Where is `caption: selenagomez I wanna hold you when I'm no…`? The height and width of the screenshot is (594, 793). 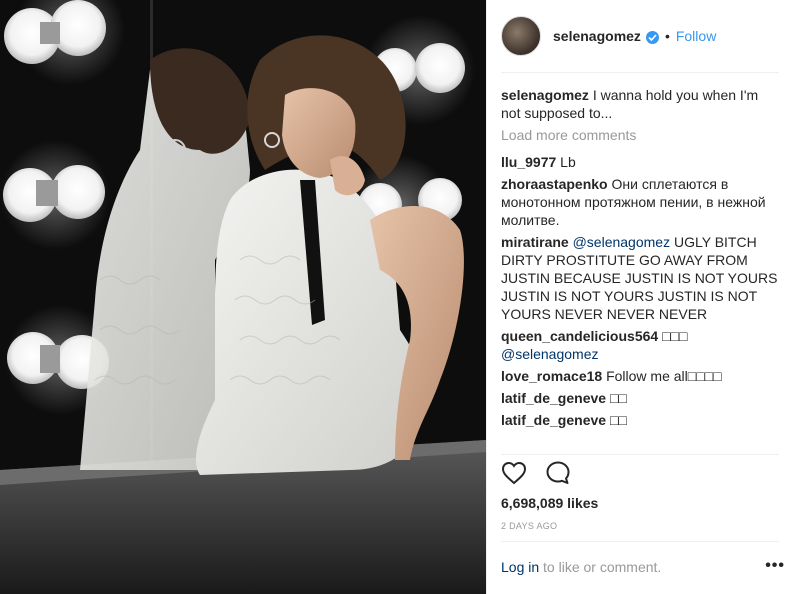
caption: selenagomez I wanna hold you when I'm no… is located at coordinates (641, 104).